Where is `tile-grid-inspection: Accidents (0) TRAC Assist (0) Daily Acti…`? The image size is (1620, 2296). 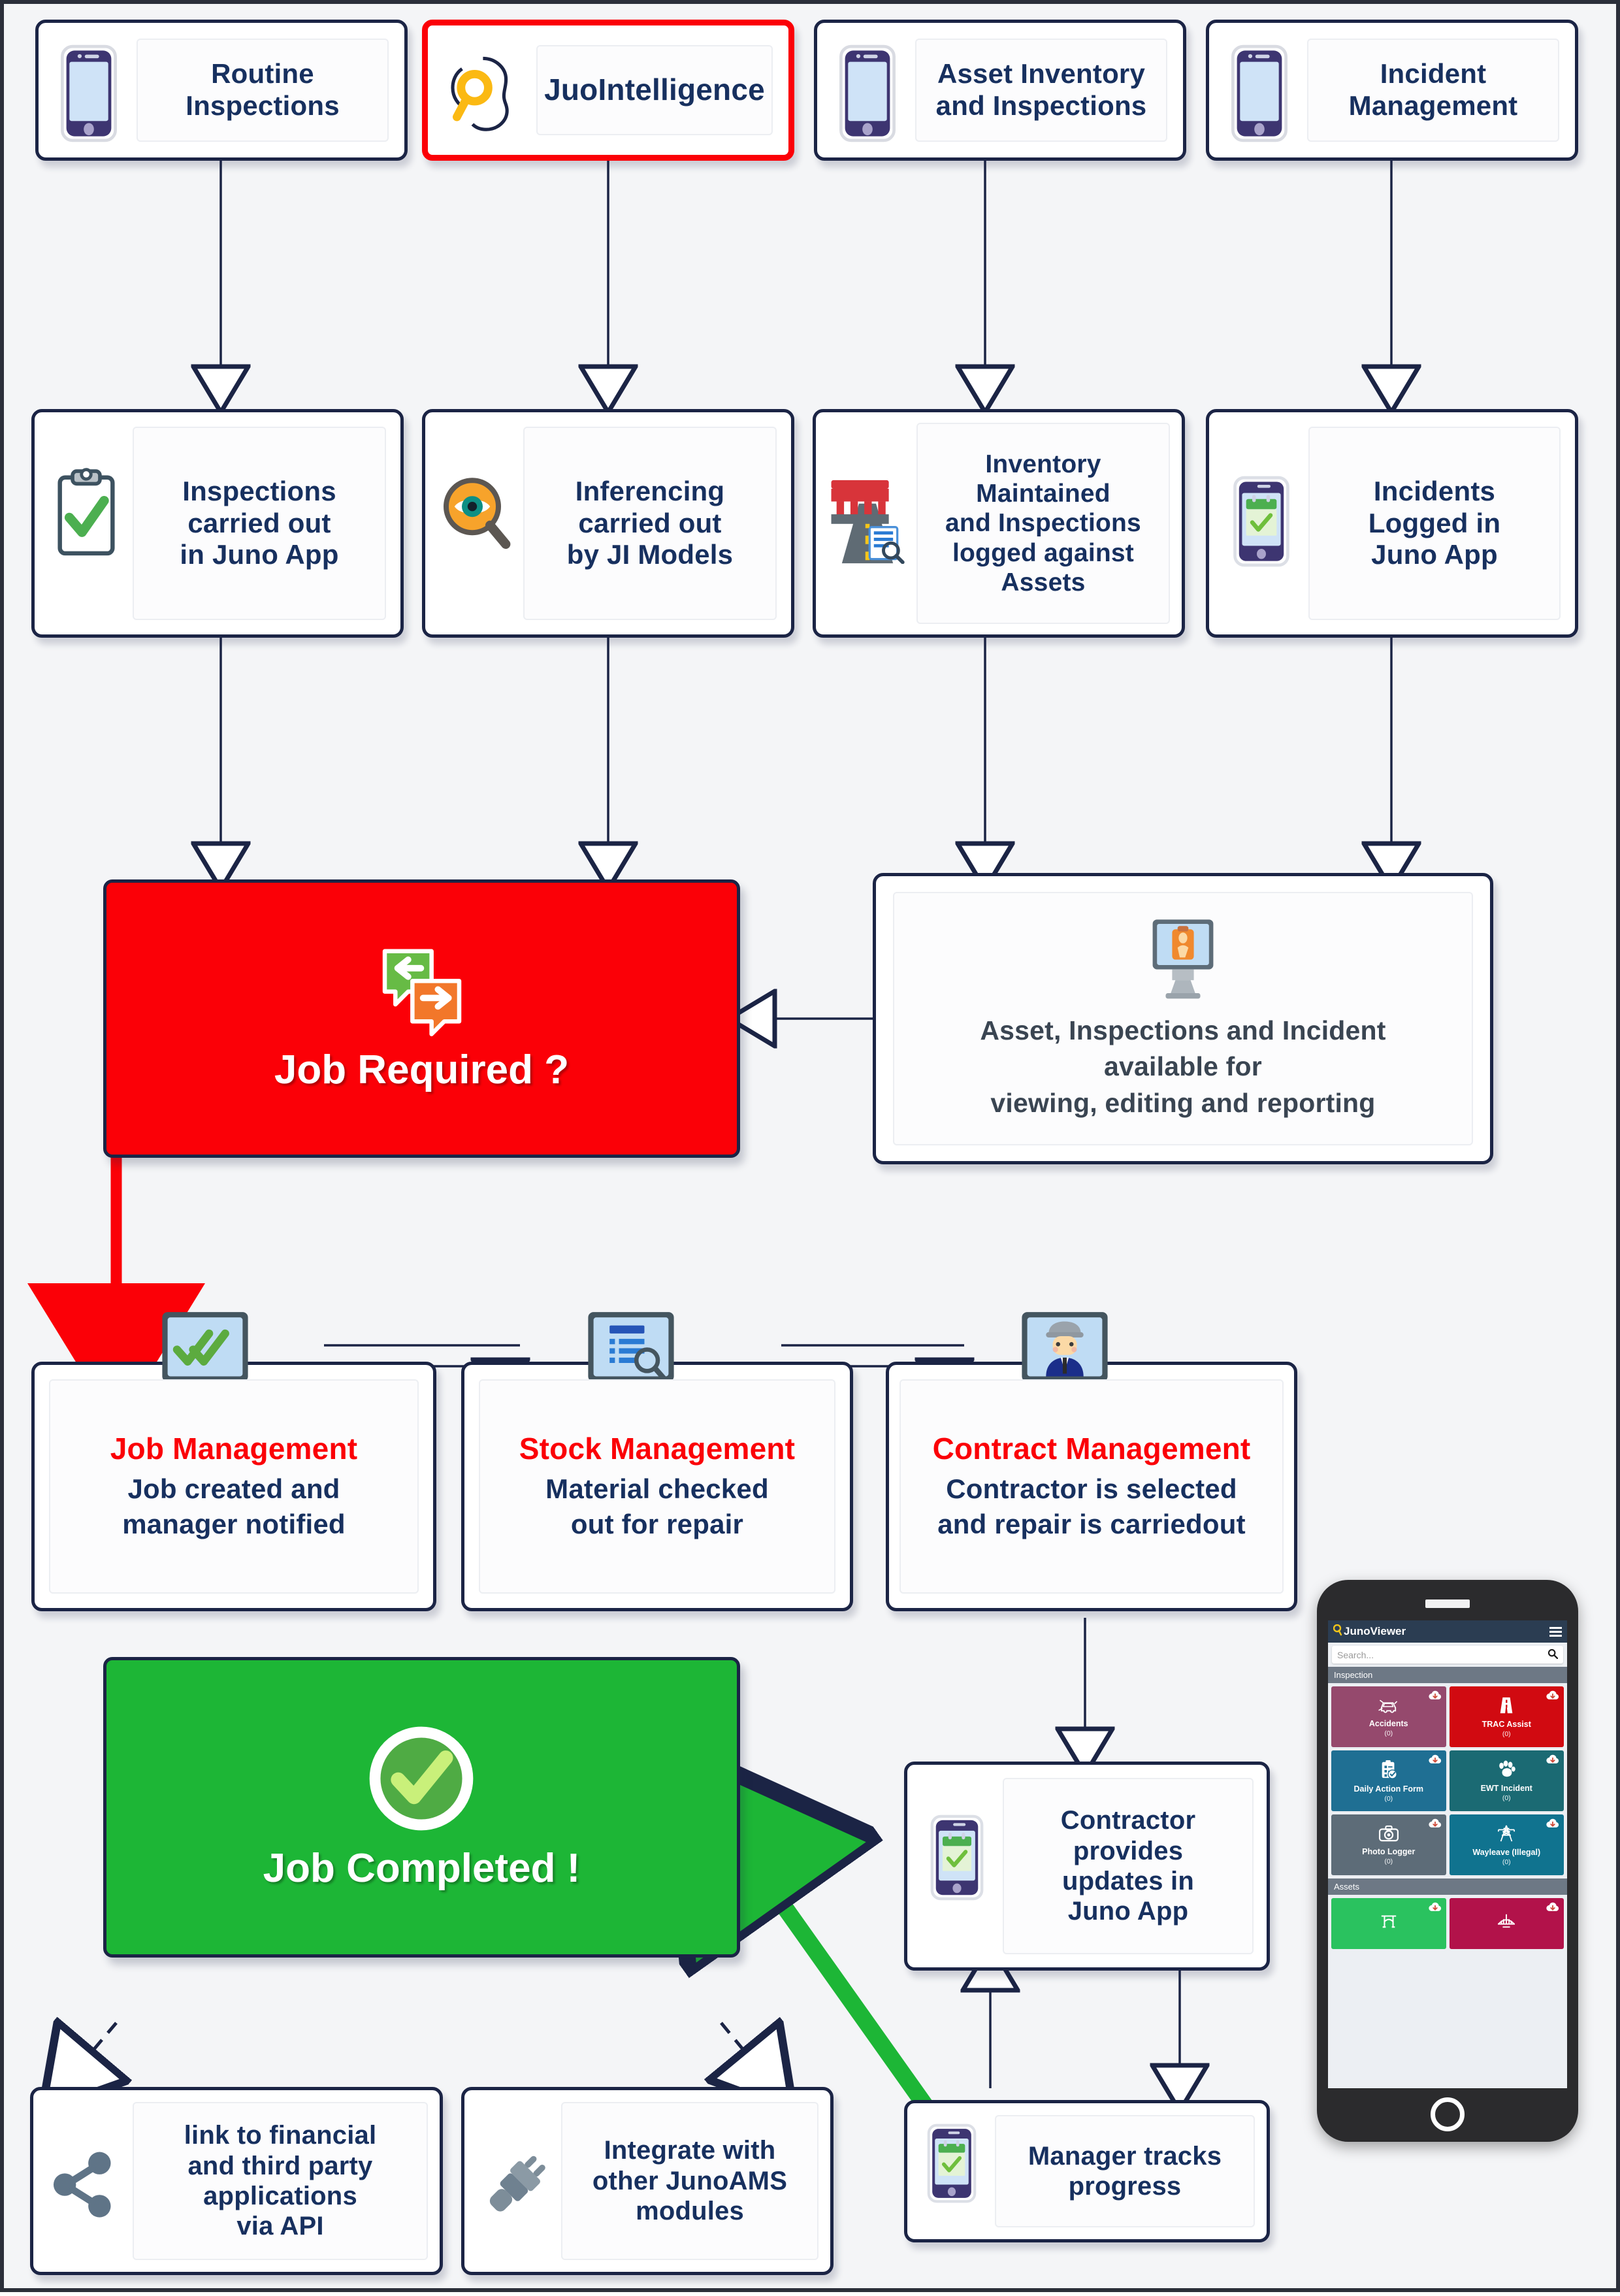 tile-grid-inspection: Accidents (0) TRAC Assist (0) Daily Acti… is located at coordinates (1447, 1780).